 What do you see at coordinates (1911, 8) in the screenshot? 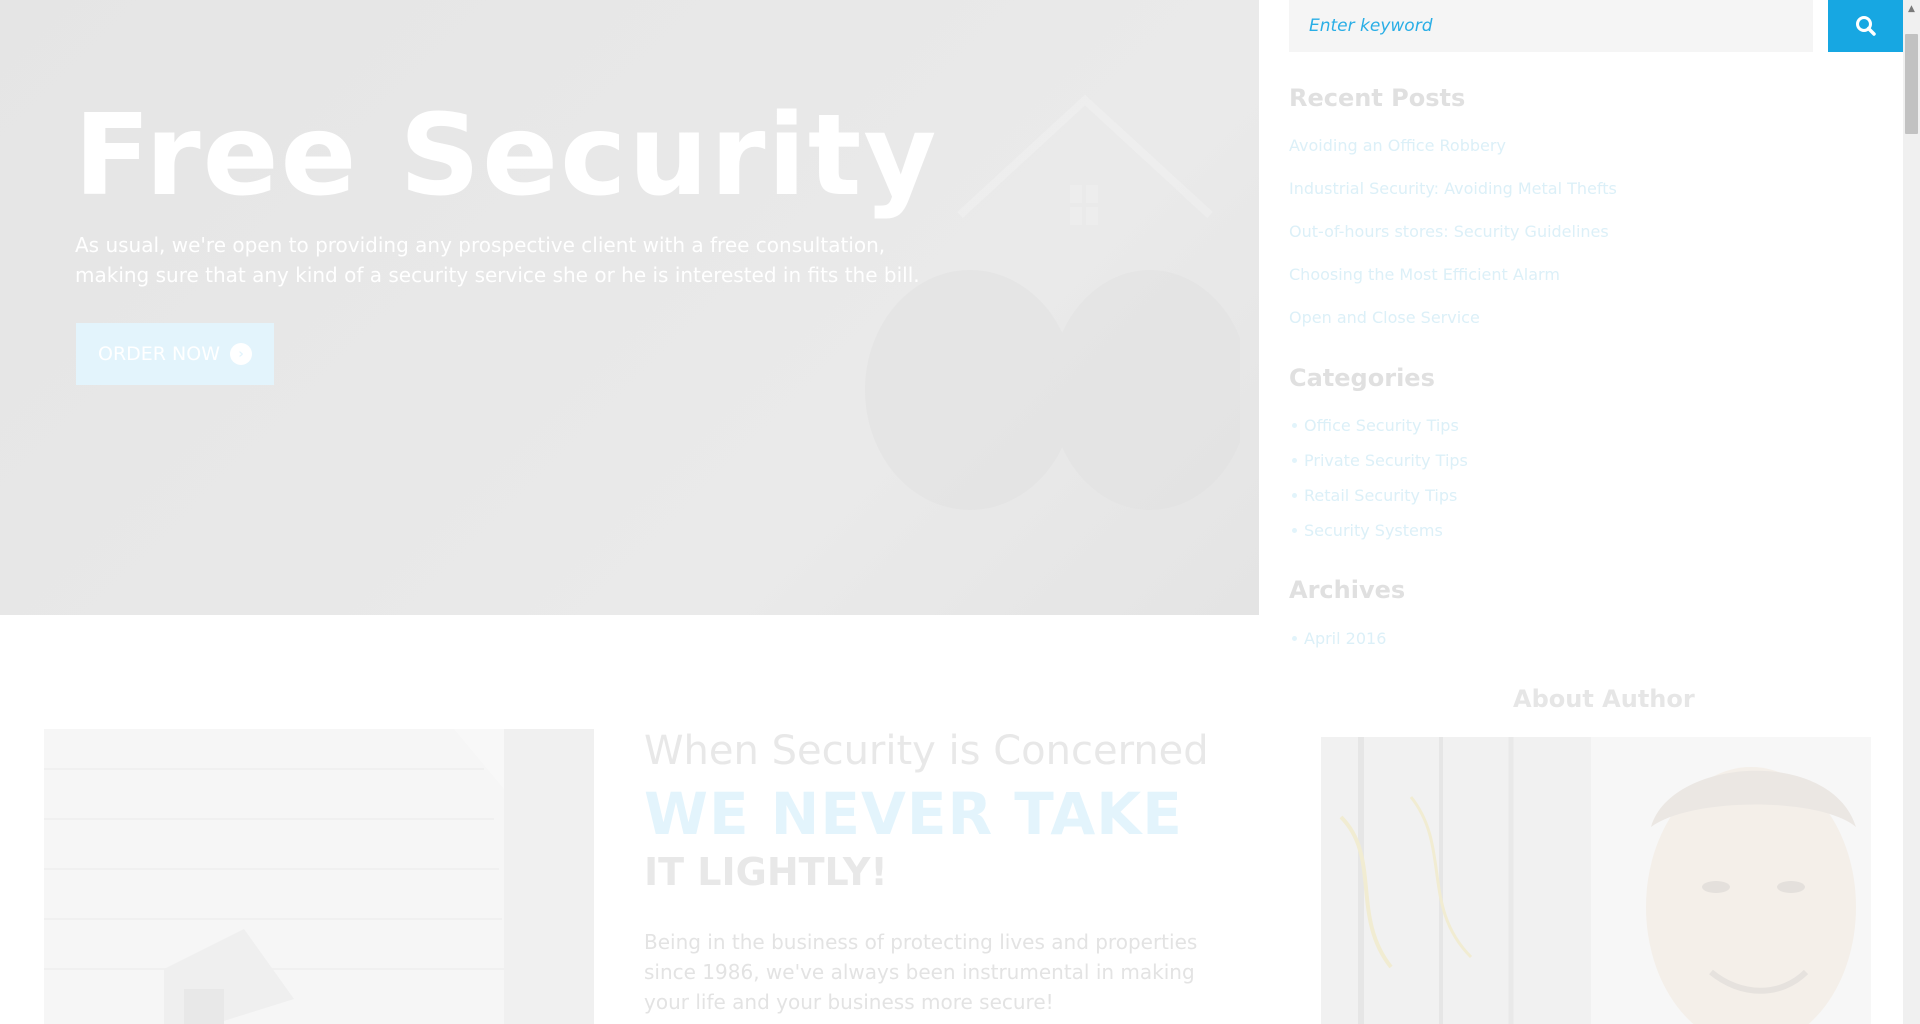
I see `scroll-up-arrow-icon: ▲` at bounding box center [1911, 8].